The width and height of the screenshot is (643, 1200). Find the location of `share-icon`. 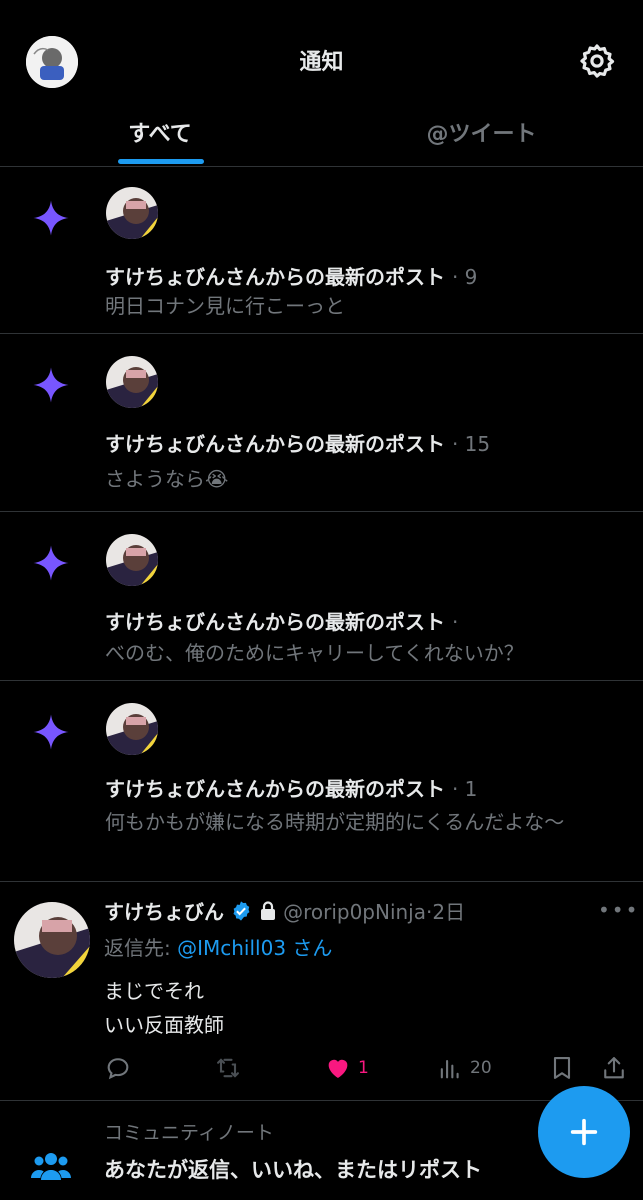

share-icon is located at coordinates (614, 1068).